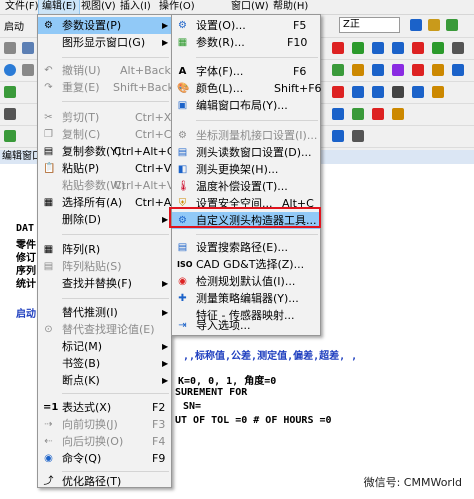 This screenshot has height=499, width=474. What do you see at coordinates (104, 117) in the screenshot?
I see `menu-item-cut: ✂ 剪切(T) Ctrl+X` at bounding box center [104, 117].